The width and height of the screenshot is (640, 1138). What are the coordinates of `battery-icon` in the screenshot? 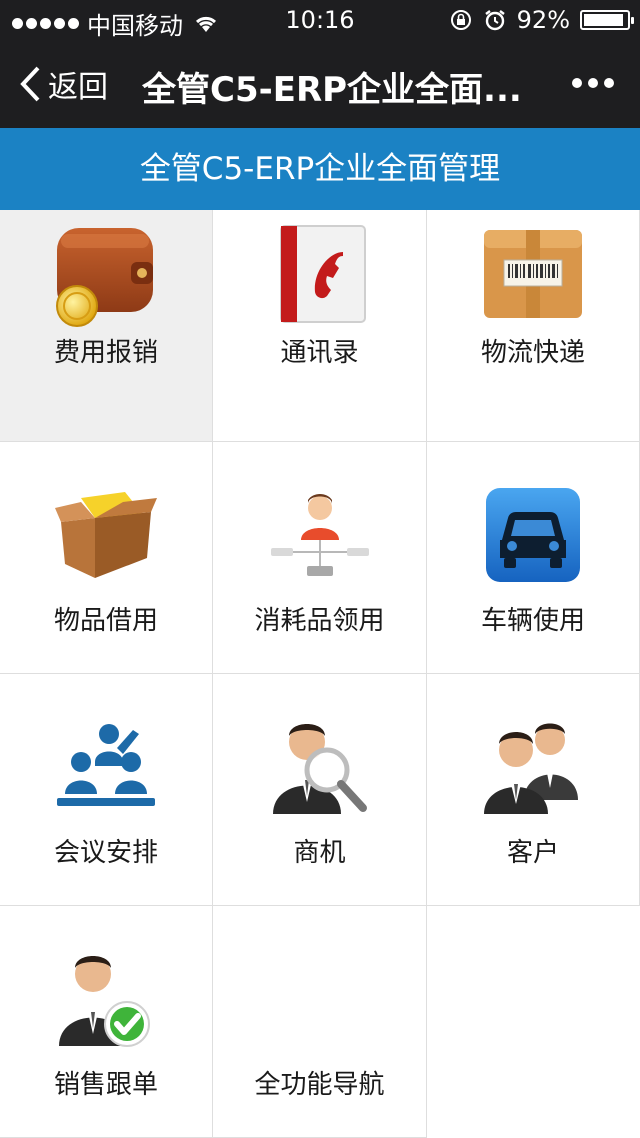 It's located at (607, 20).